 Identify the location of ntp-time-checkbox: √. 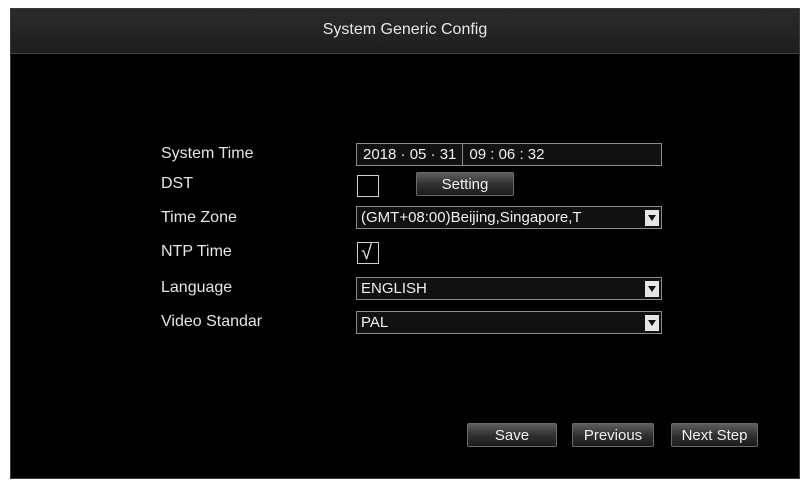
(368, 253).